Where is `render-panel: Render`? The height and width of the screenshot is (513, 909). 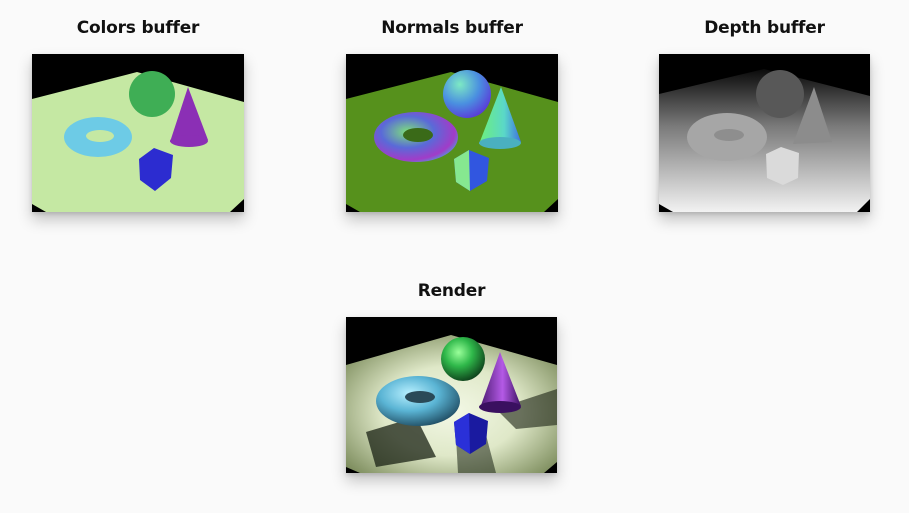 render-panel: Render is located at coordinates (451, 377).